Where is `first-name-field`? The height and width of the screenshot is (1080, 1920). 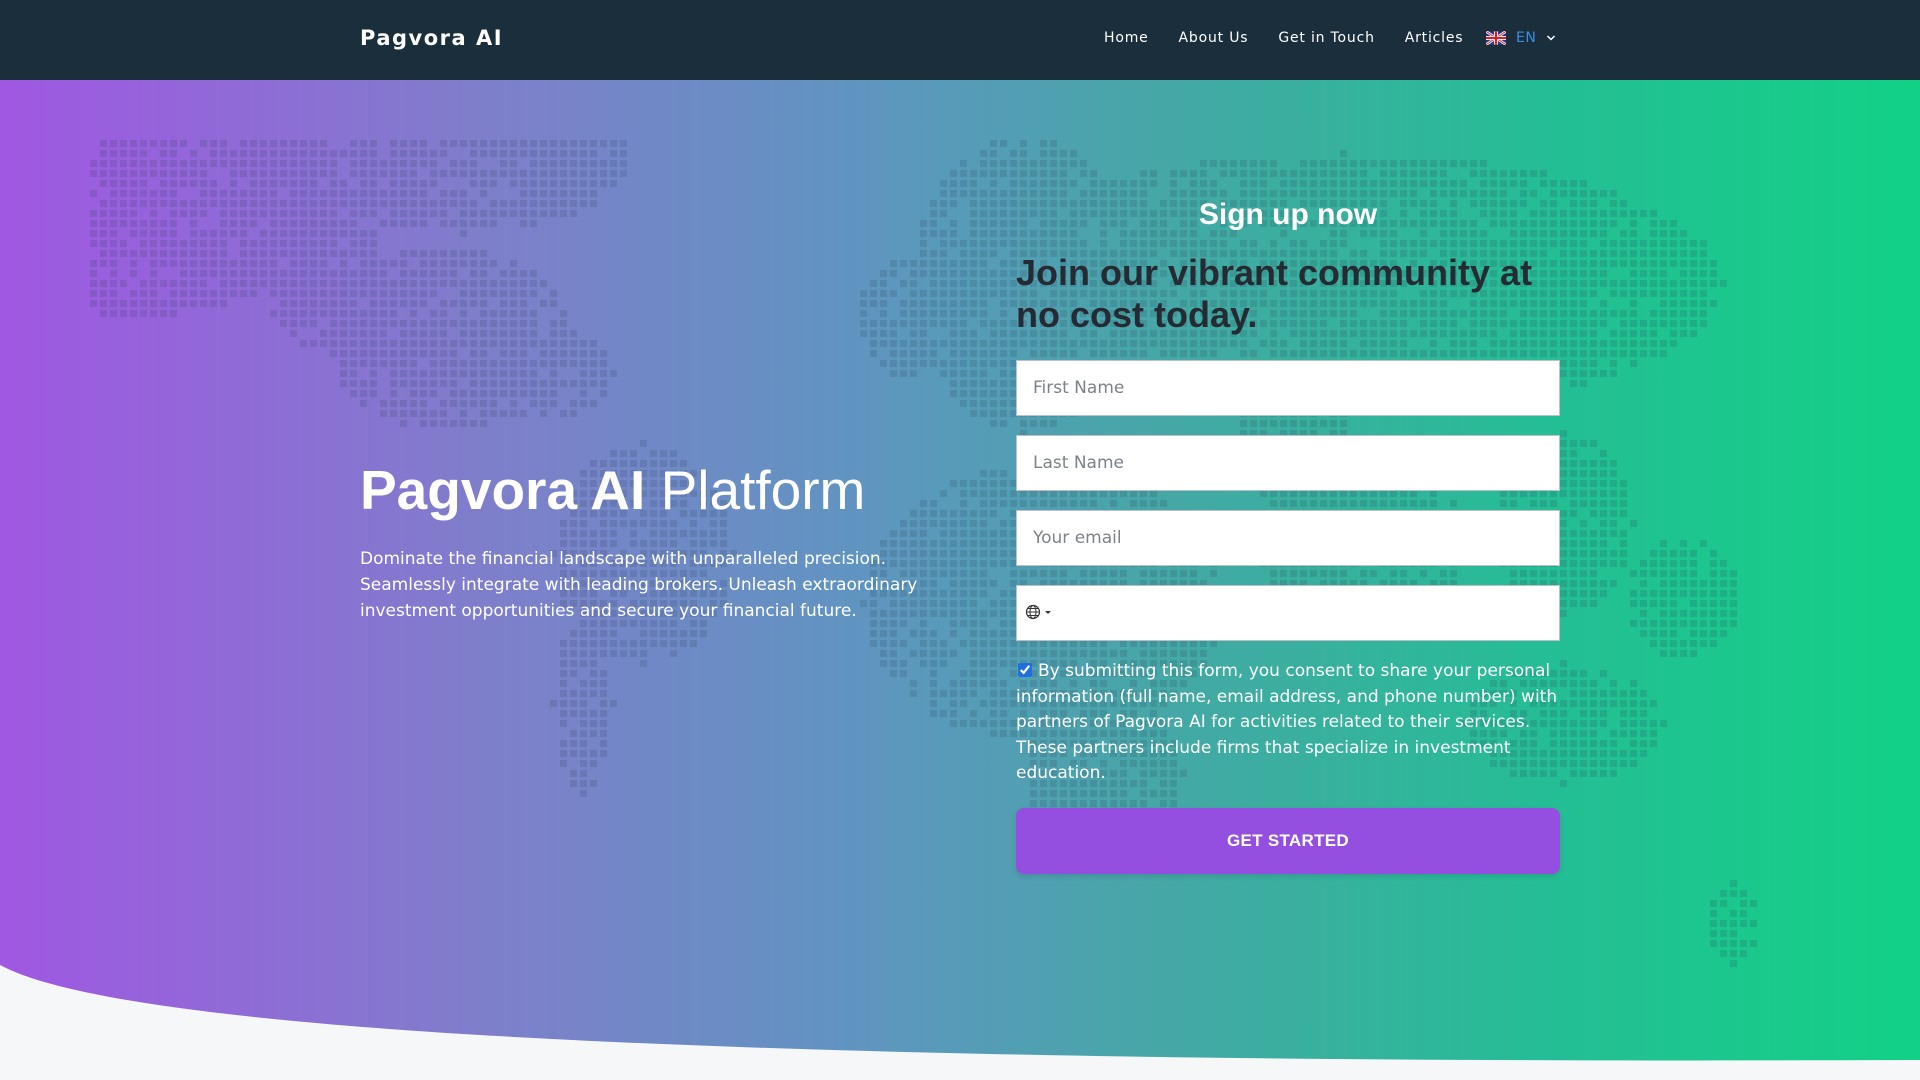 first-name-field is located at coordinates (1288, 388).